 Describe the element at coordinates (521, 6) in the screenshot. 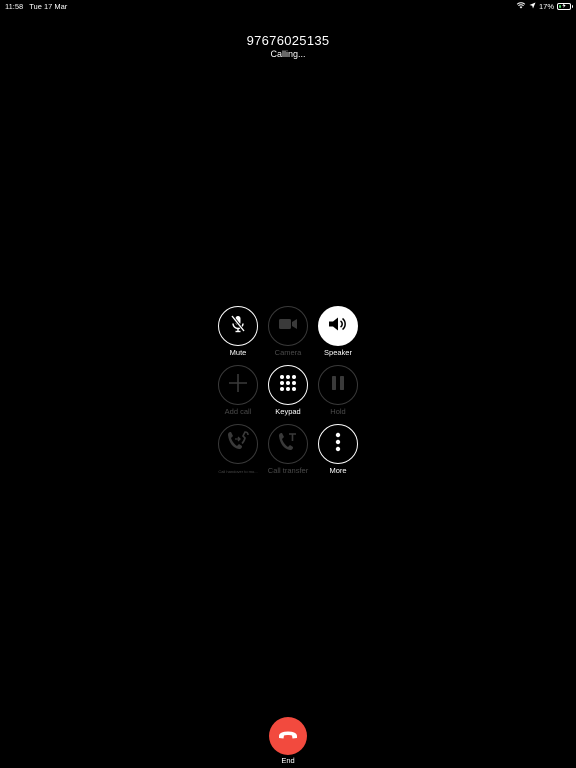

I see `wifi-icon` at that location.